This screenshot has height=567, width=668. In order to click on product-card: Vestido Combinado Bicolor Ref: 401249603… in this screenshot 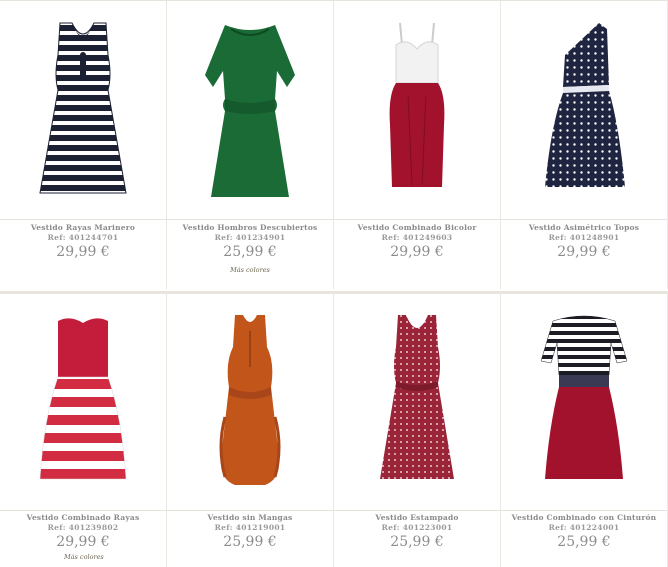, I will do `click(417, 145)`.